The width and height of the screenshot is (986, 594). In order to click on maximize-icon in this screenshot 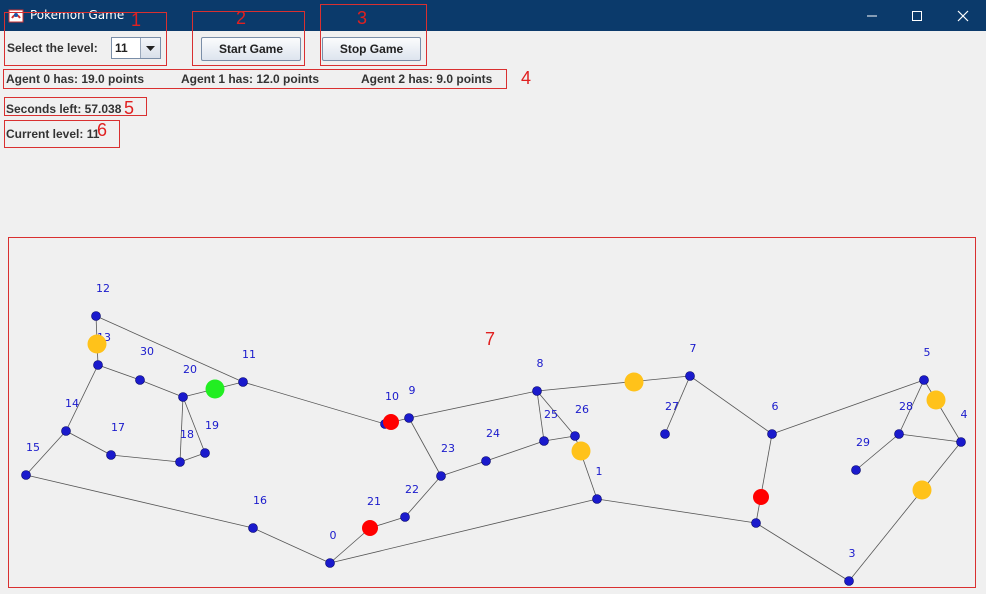, I will do `click(917, 16)`.